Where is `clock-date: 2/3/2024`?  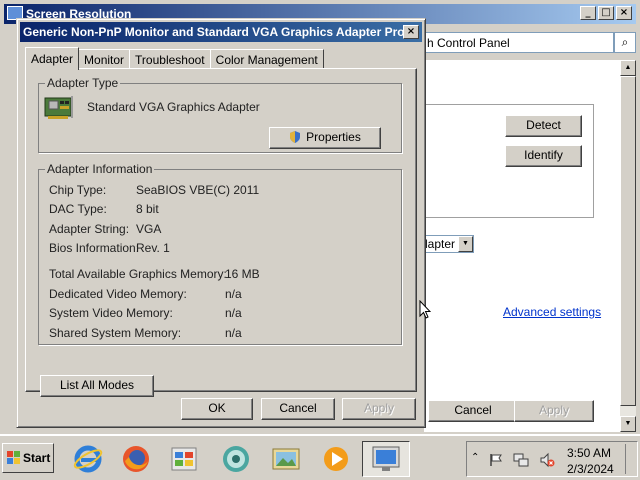 clock-date: 2/3/2024 is located at coordinates (590, 469).